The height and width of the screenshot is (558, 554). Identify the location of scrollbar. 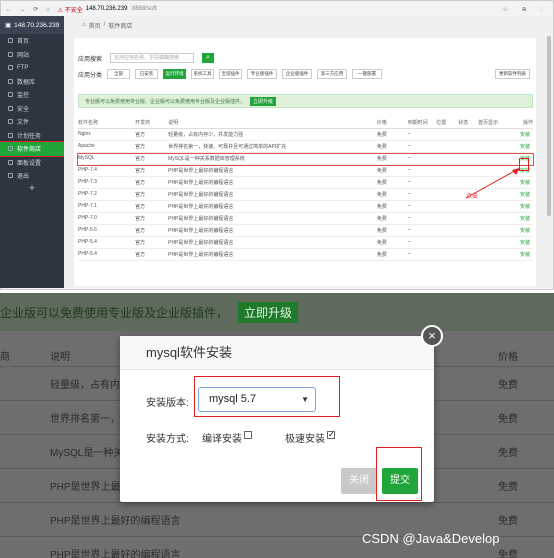
(549, 152).